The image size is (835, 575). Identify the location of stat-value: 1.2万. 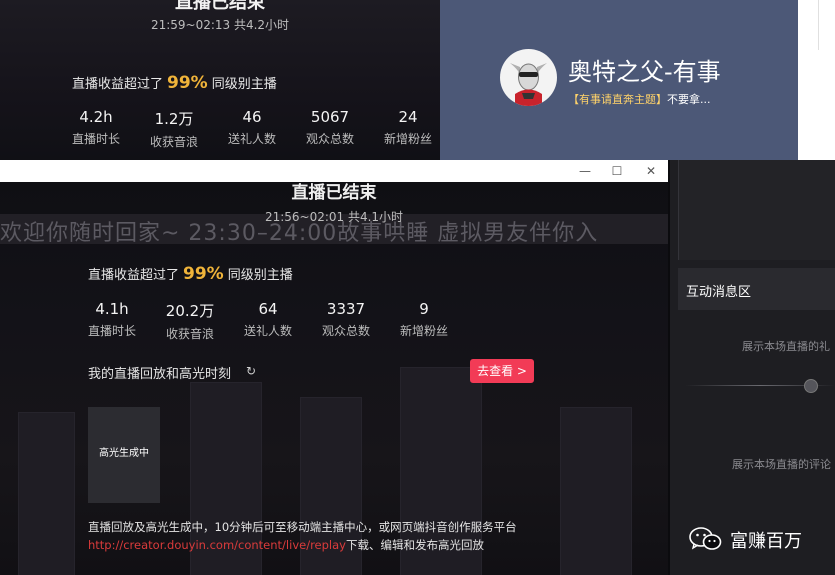
(174, 119).